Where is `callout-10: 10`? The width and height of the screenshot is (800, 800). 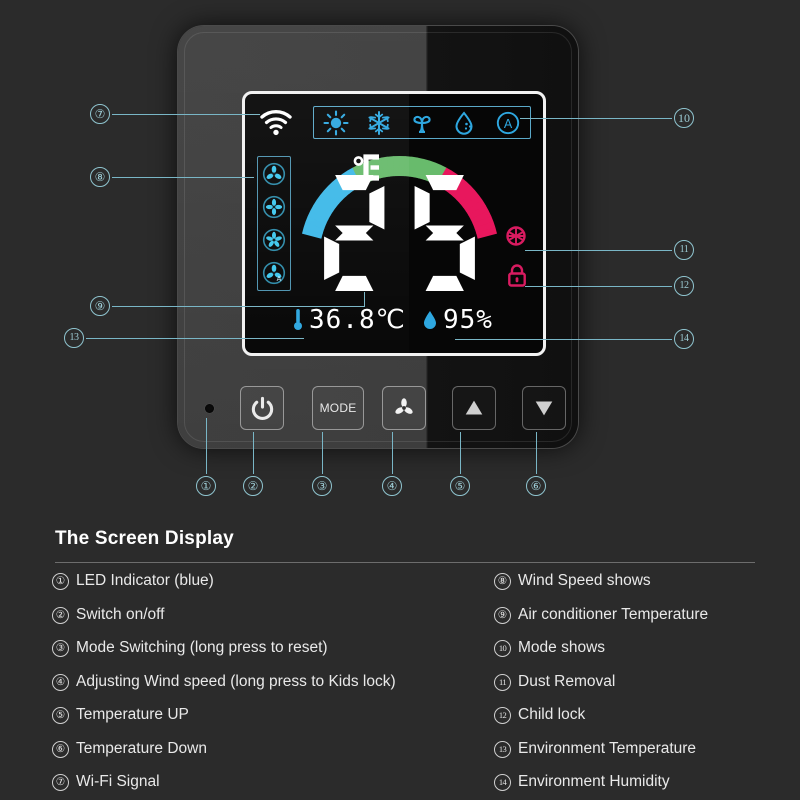
callout-10: 10 is located at coordinates (684, 118).